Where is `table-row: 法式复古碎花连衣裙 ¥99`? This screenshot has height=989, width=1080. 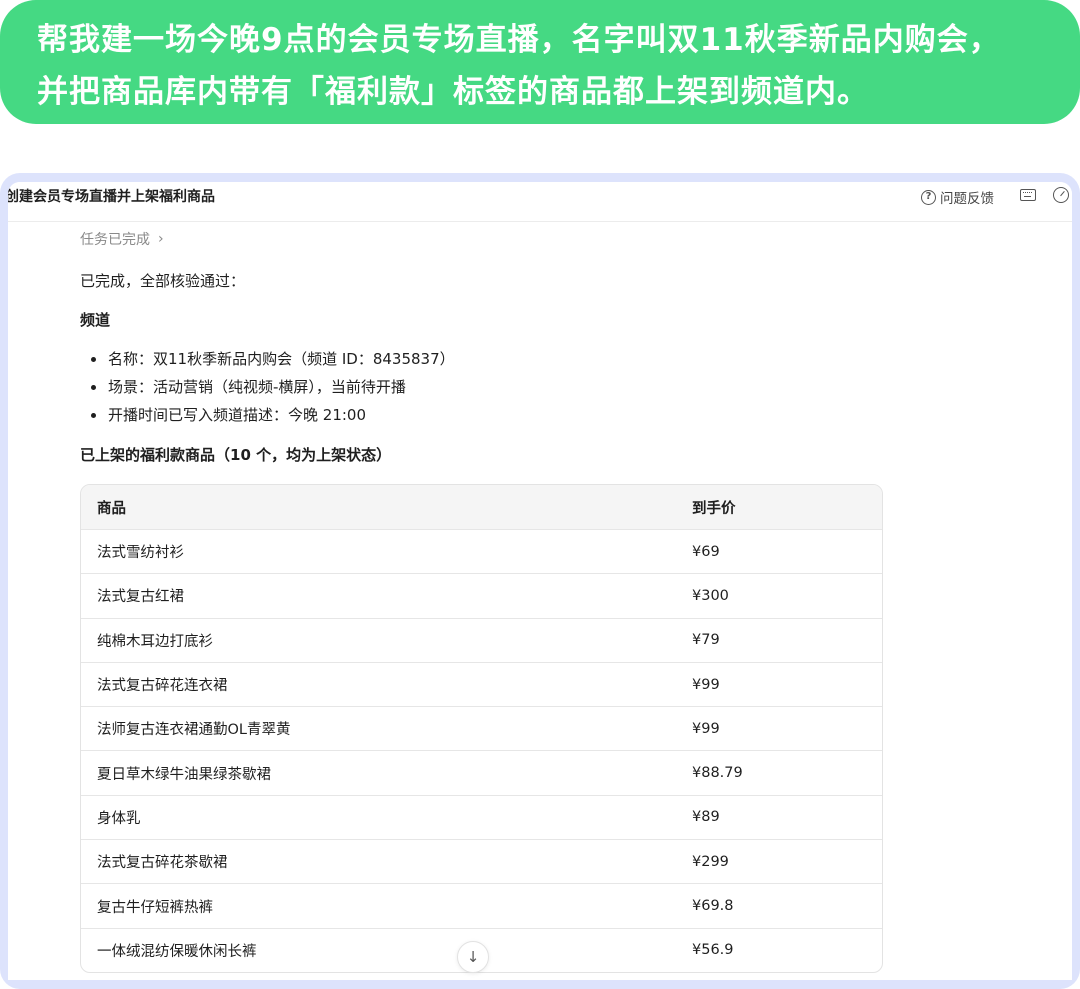 table-row: 法式复古碎花连衣裙 ¥99 is located at coordinates (481, 683).